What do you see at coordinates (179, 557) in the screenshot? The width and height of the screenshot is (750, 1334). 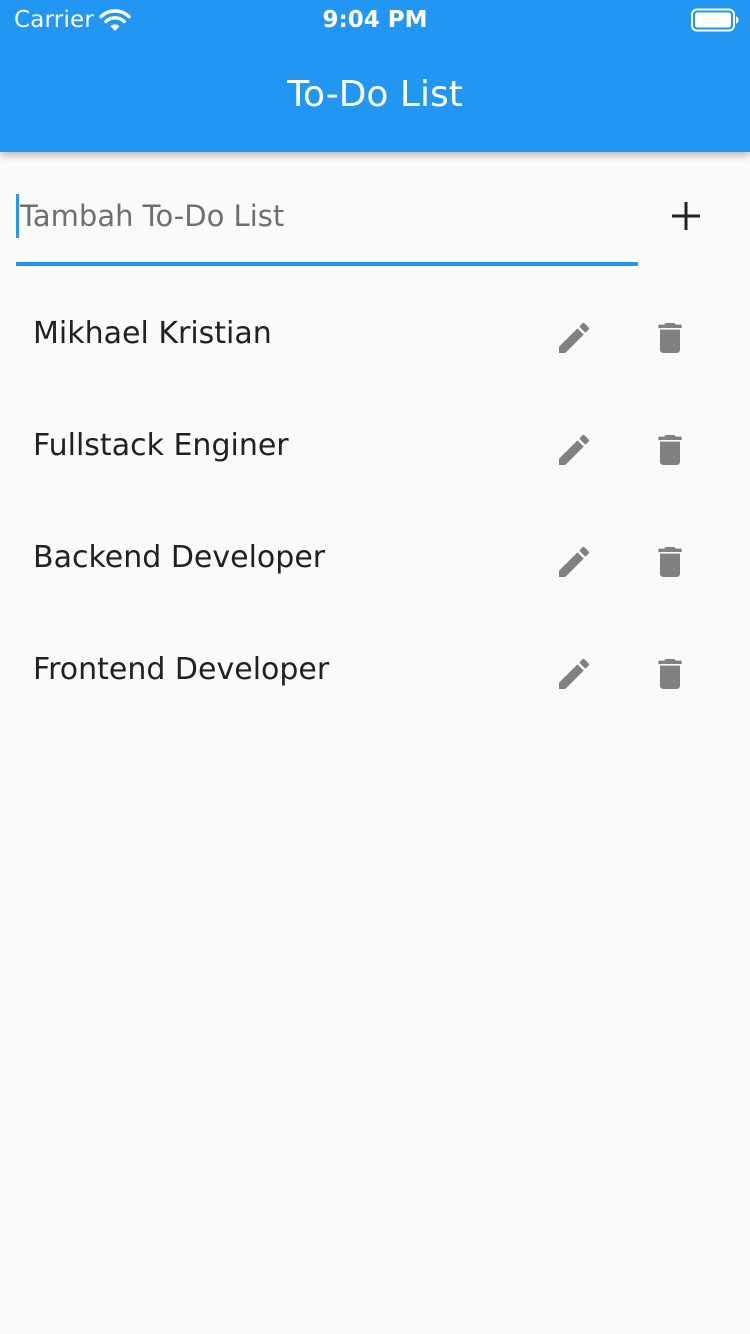 I see `todo-item-label: Backend Developer` at bounding box center [179, 557].